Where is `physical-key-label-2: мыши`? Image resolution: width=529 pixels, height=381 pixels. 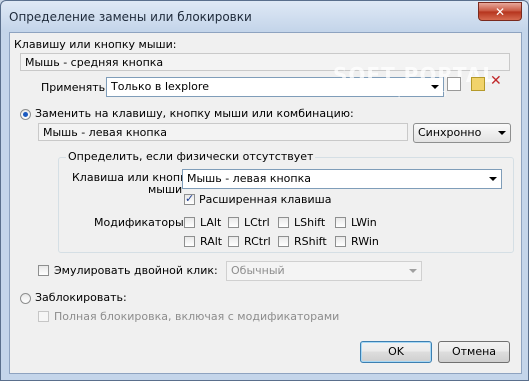
physical-key-label-2: мыши is located at coordinates (165, 189).